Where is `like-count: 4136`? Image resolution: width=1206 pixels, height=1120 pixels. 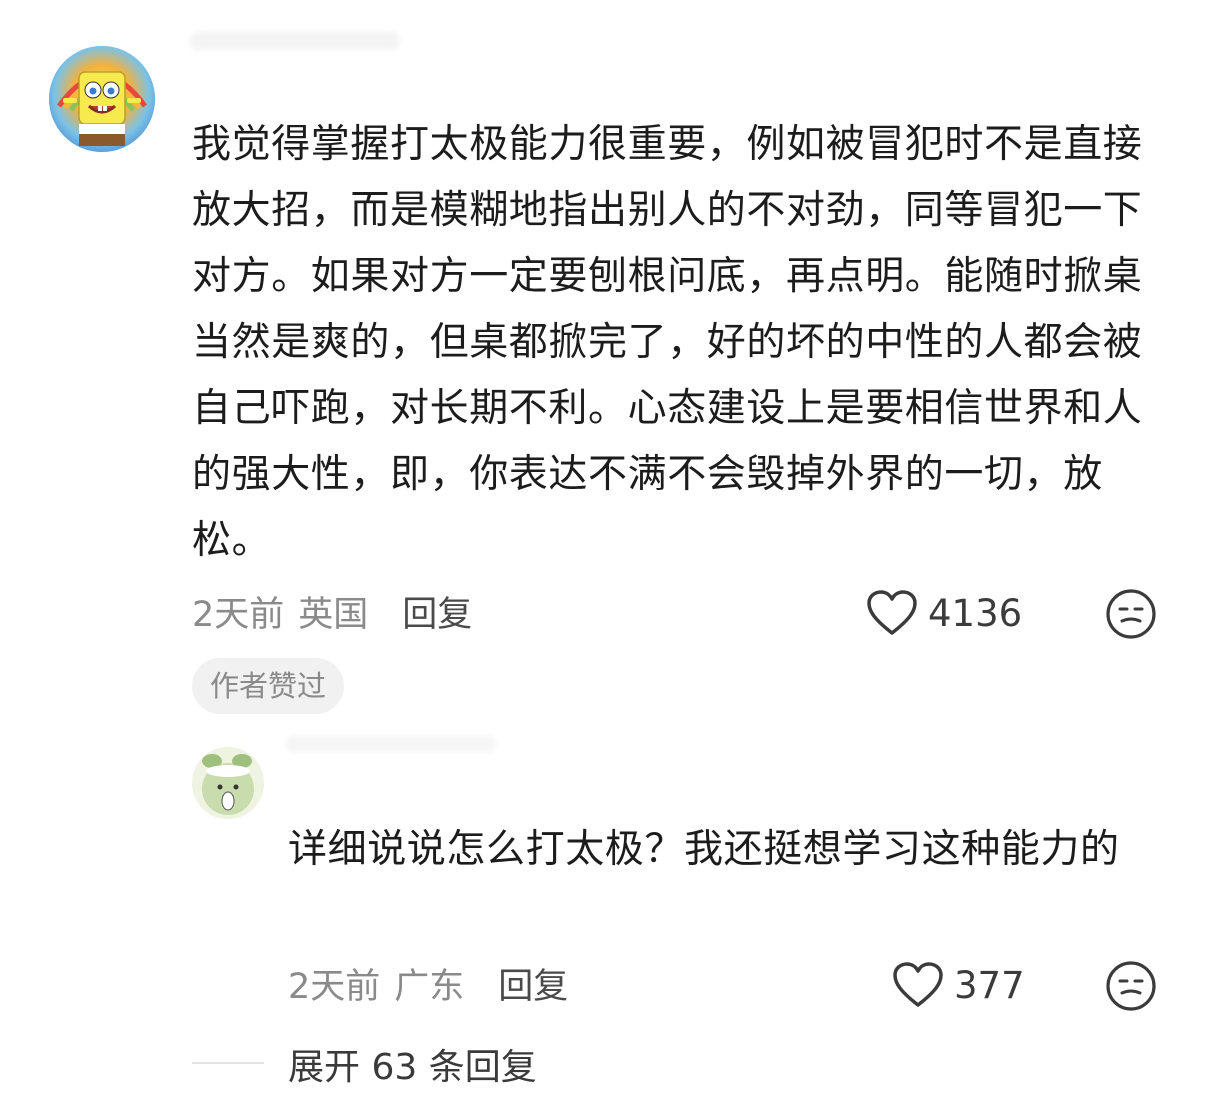
like-count: 4136 is located at coordinates (975, 613).